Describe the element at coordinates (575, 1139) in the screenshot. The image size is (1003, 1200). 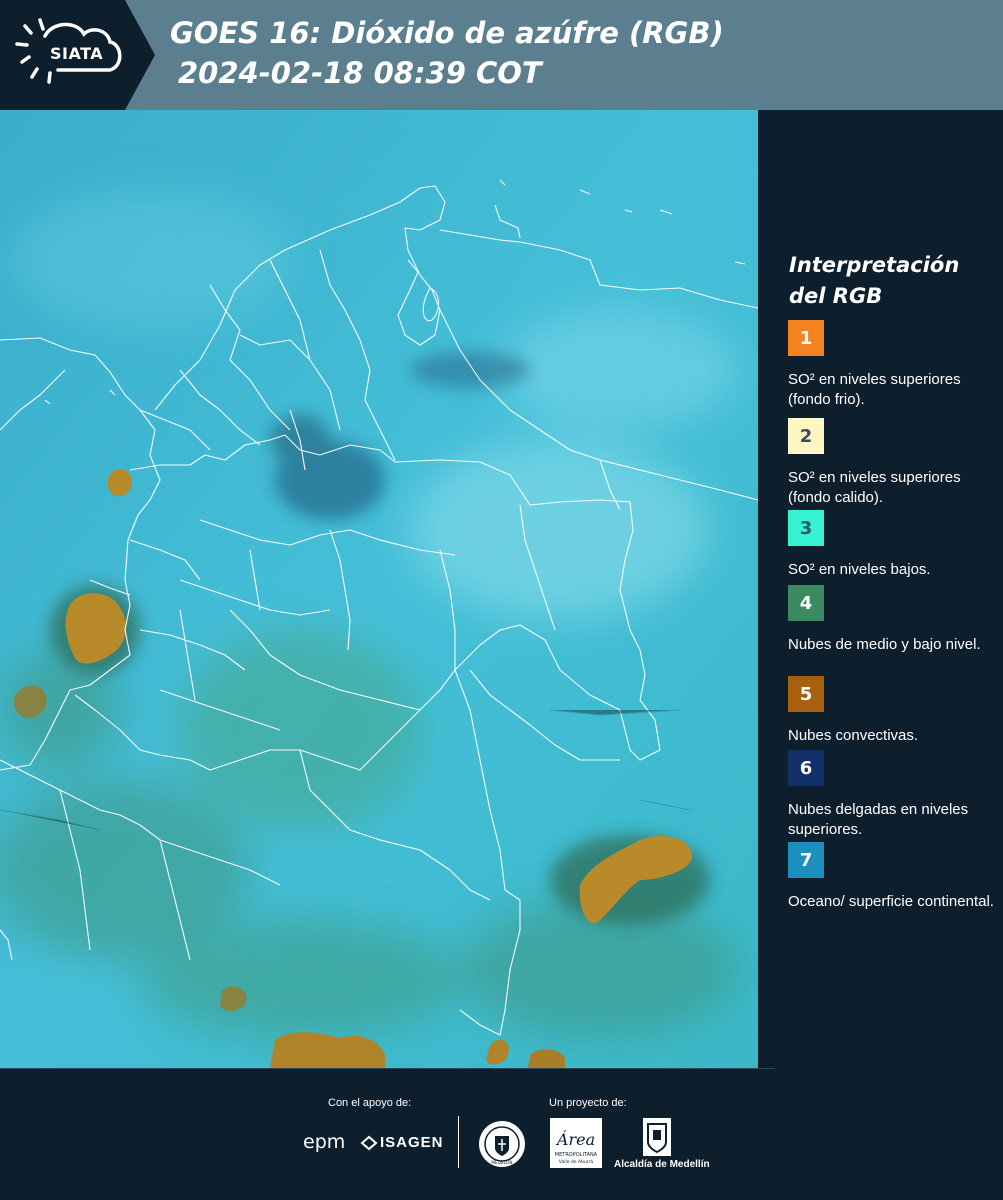
I see `svg-text: Área` at that location.